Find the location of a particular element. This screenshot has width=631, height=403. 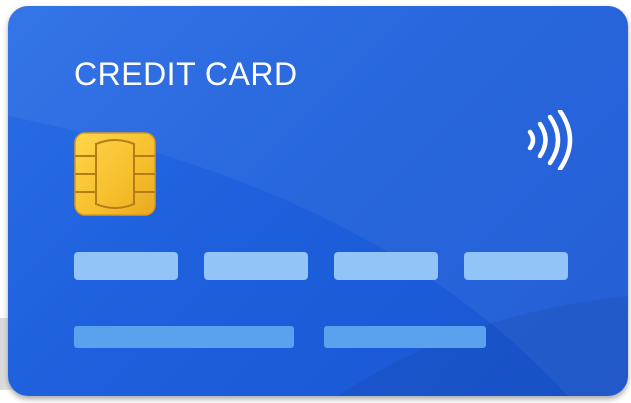

cardholder-name-bar is located at coordinates (184, 337).